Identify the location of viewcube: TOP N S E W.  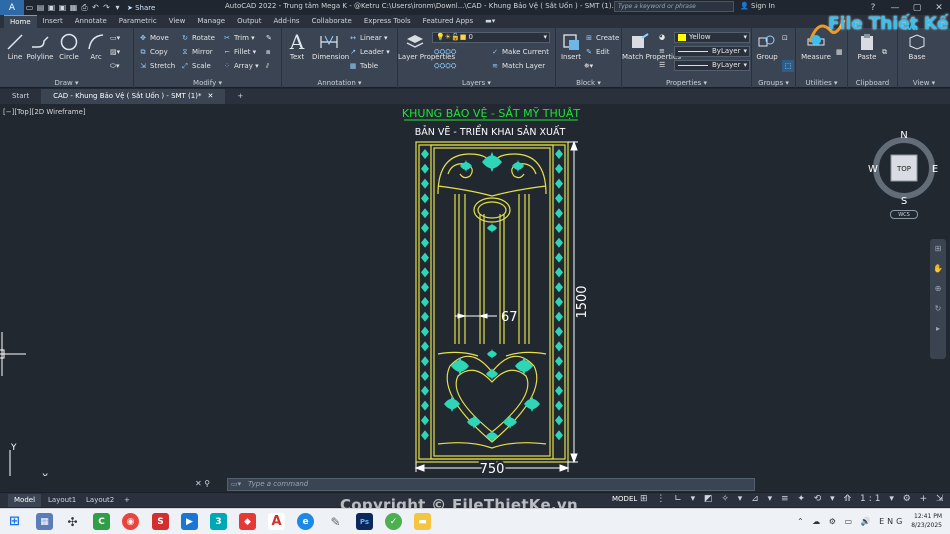
(904, 168).